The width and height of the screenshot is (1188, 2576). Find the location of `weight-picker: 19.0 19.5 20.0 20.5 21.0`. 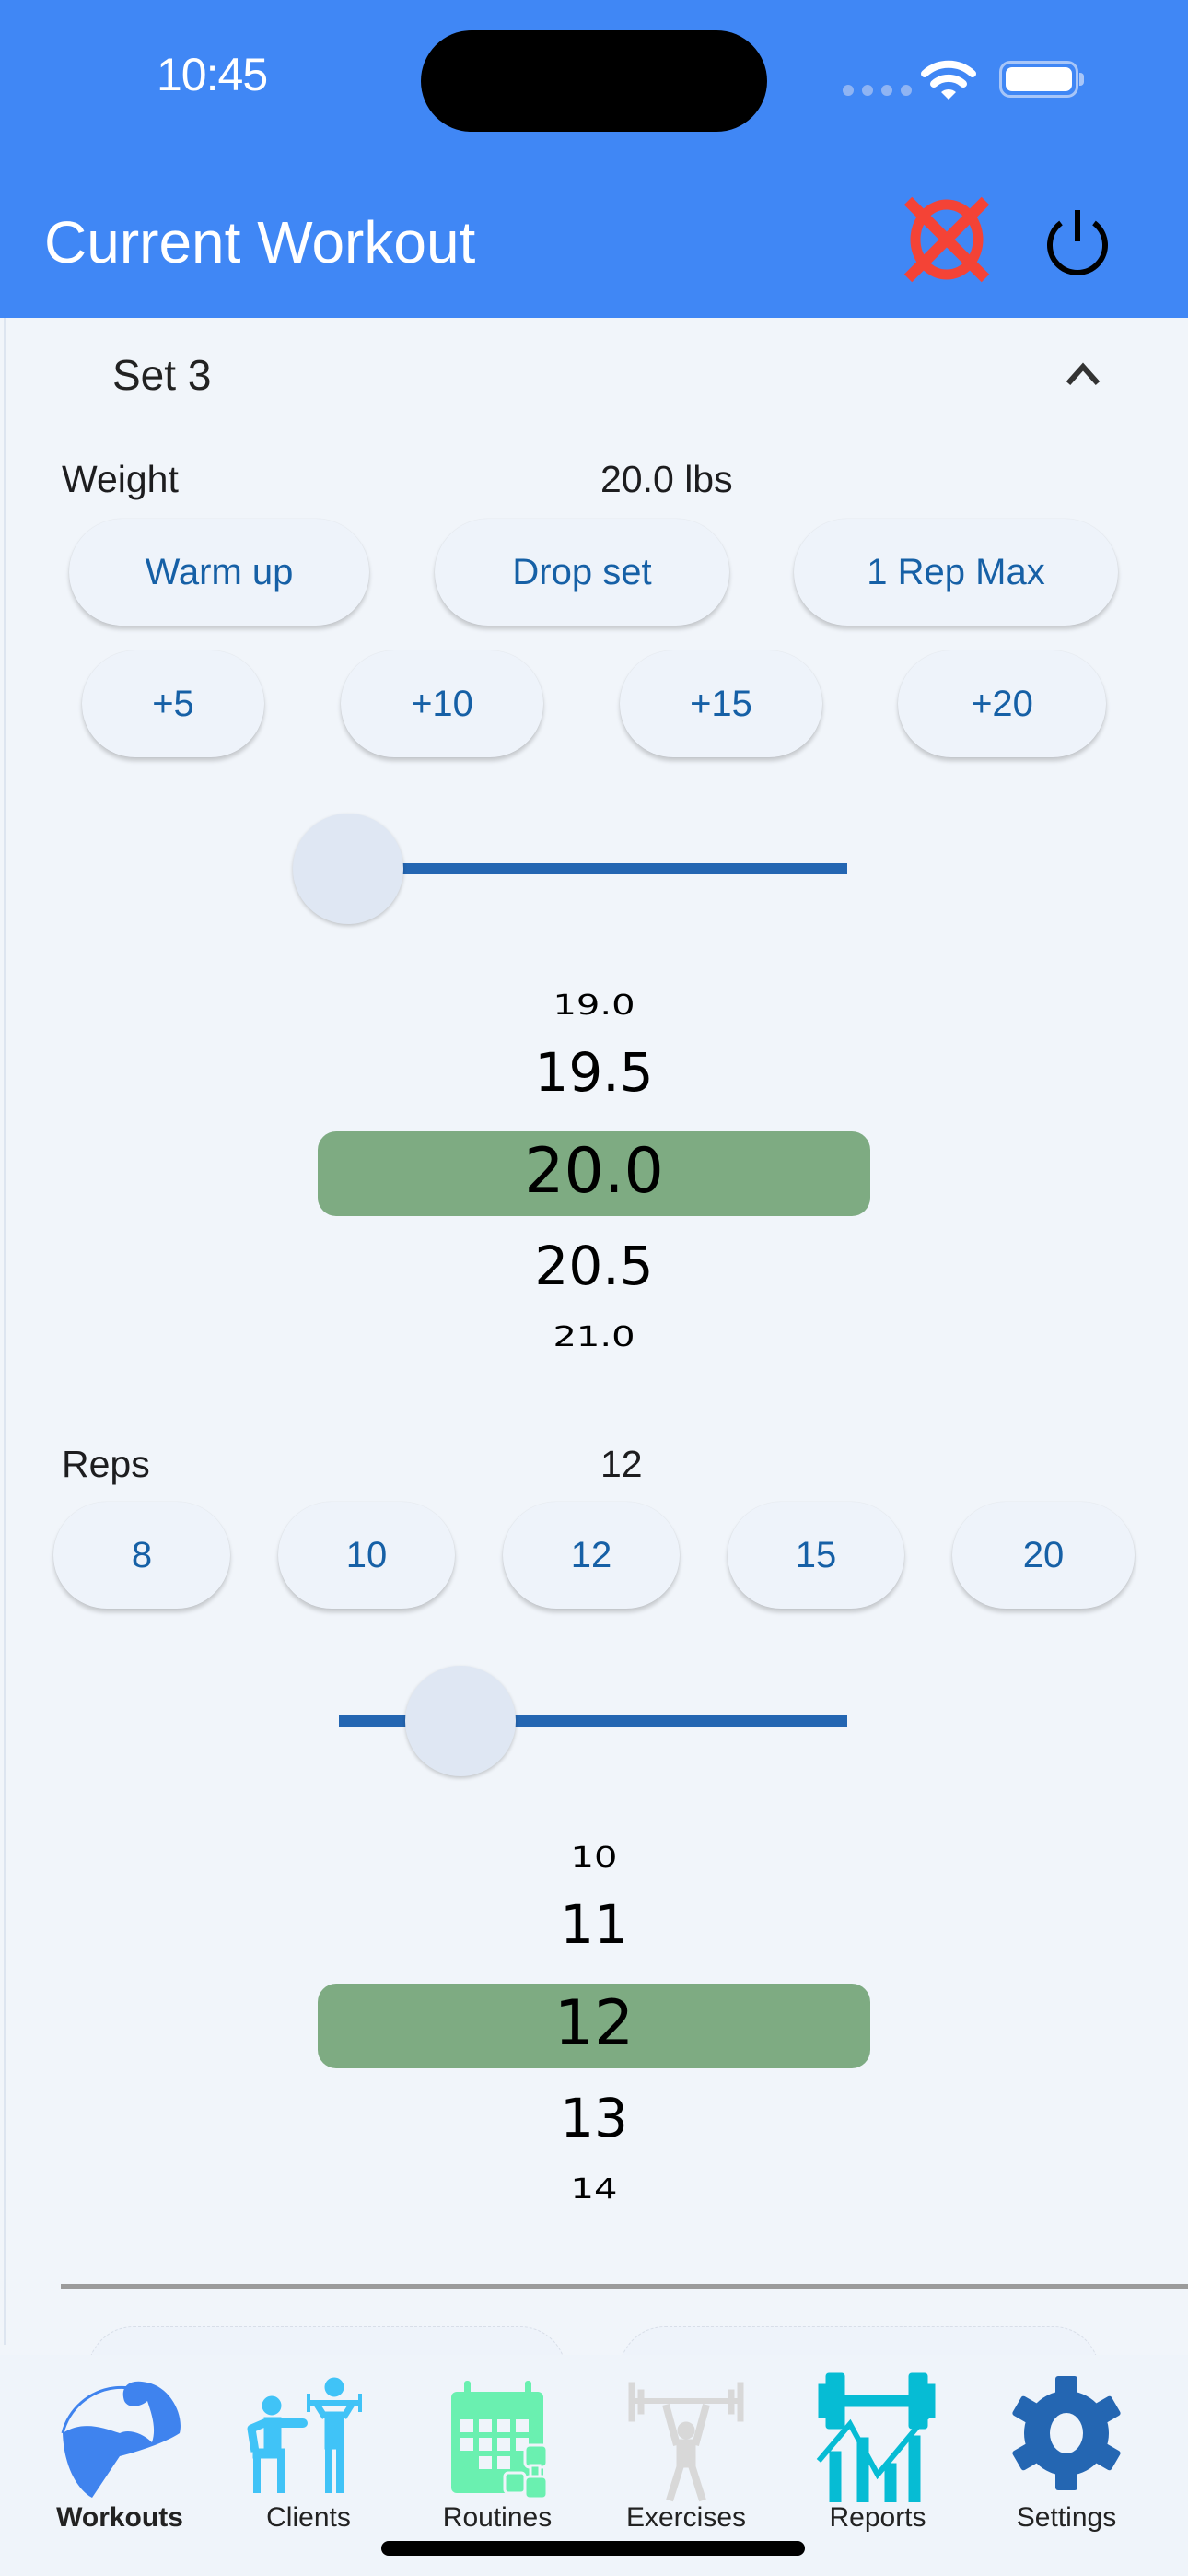

weight-picker: 19.0 19.5 20.0 20.5 21.0 is located at coordinates (594, 1170).